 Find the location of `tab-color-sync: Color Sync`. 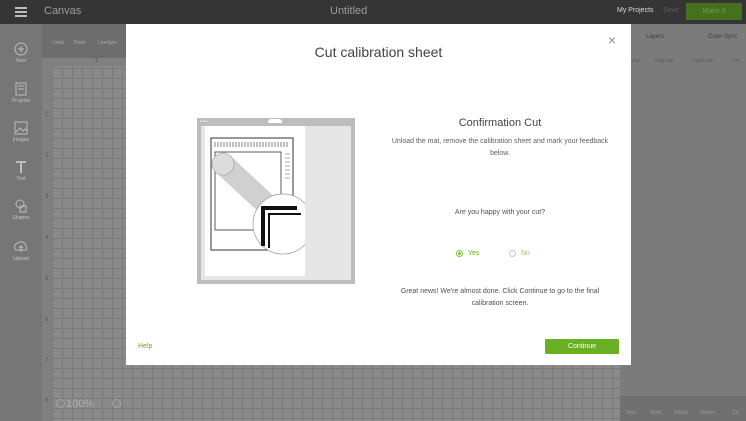

tab-color-sync: Color Sync is located at coordinates (722, 37).